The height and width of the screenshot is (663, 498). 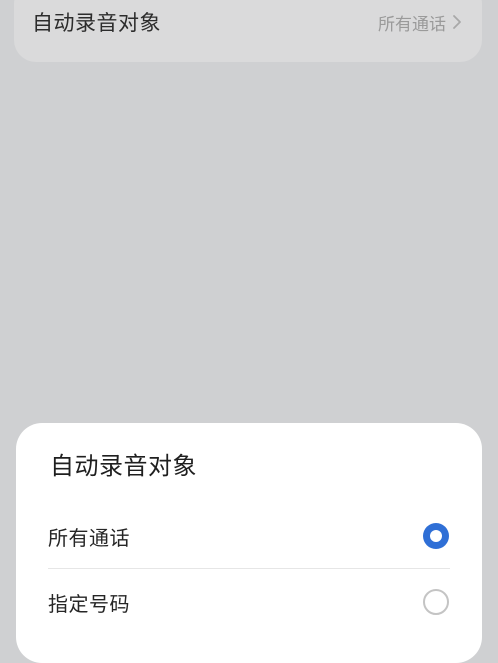 What do you see at coordinates (249, 536) in the screenshot?
I see `option-all-calls: 所有通话` at bounding box center [249, 536].